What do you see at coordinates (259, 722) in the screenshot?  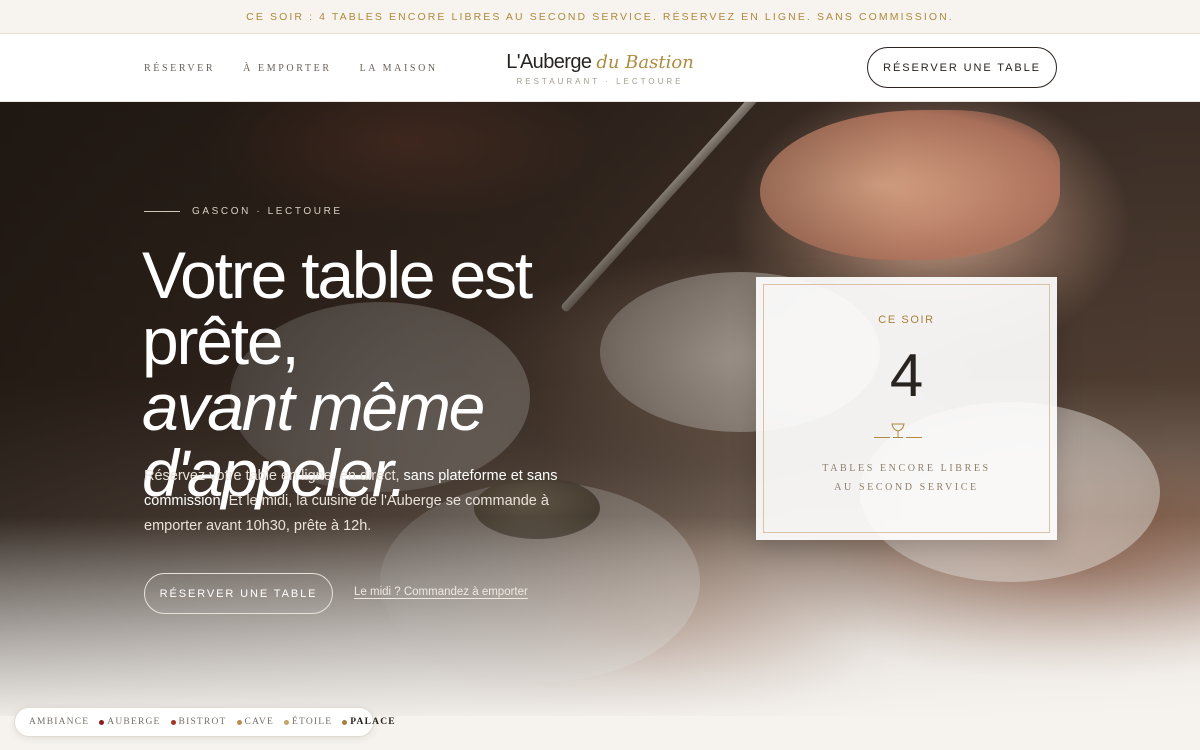 I see `theme-option-label: CAVE` at bounding box center [259, 722].